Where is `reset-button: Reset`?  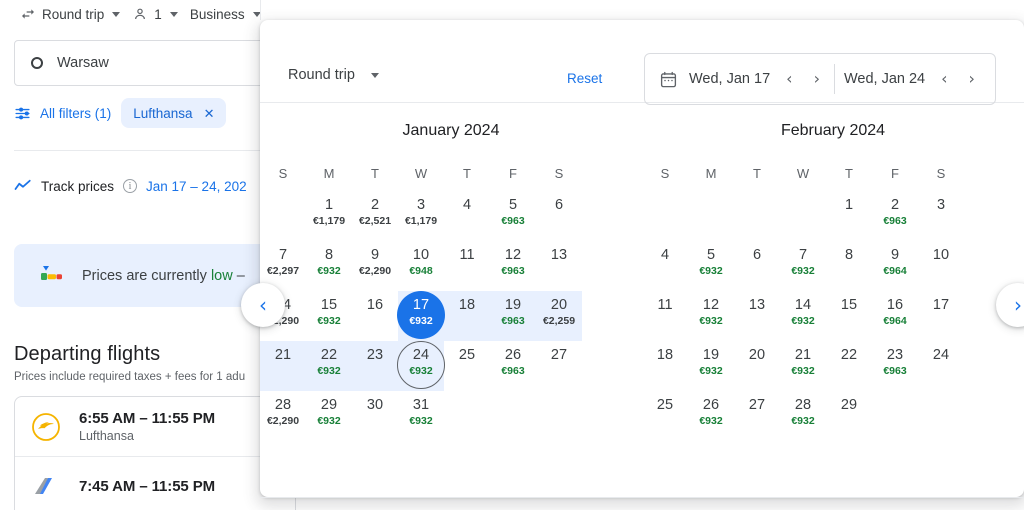
reset-button: Reset is located at coordinates (584, 78).